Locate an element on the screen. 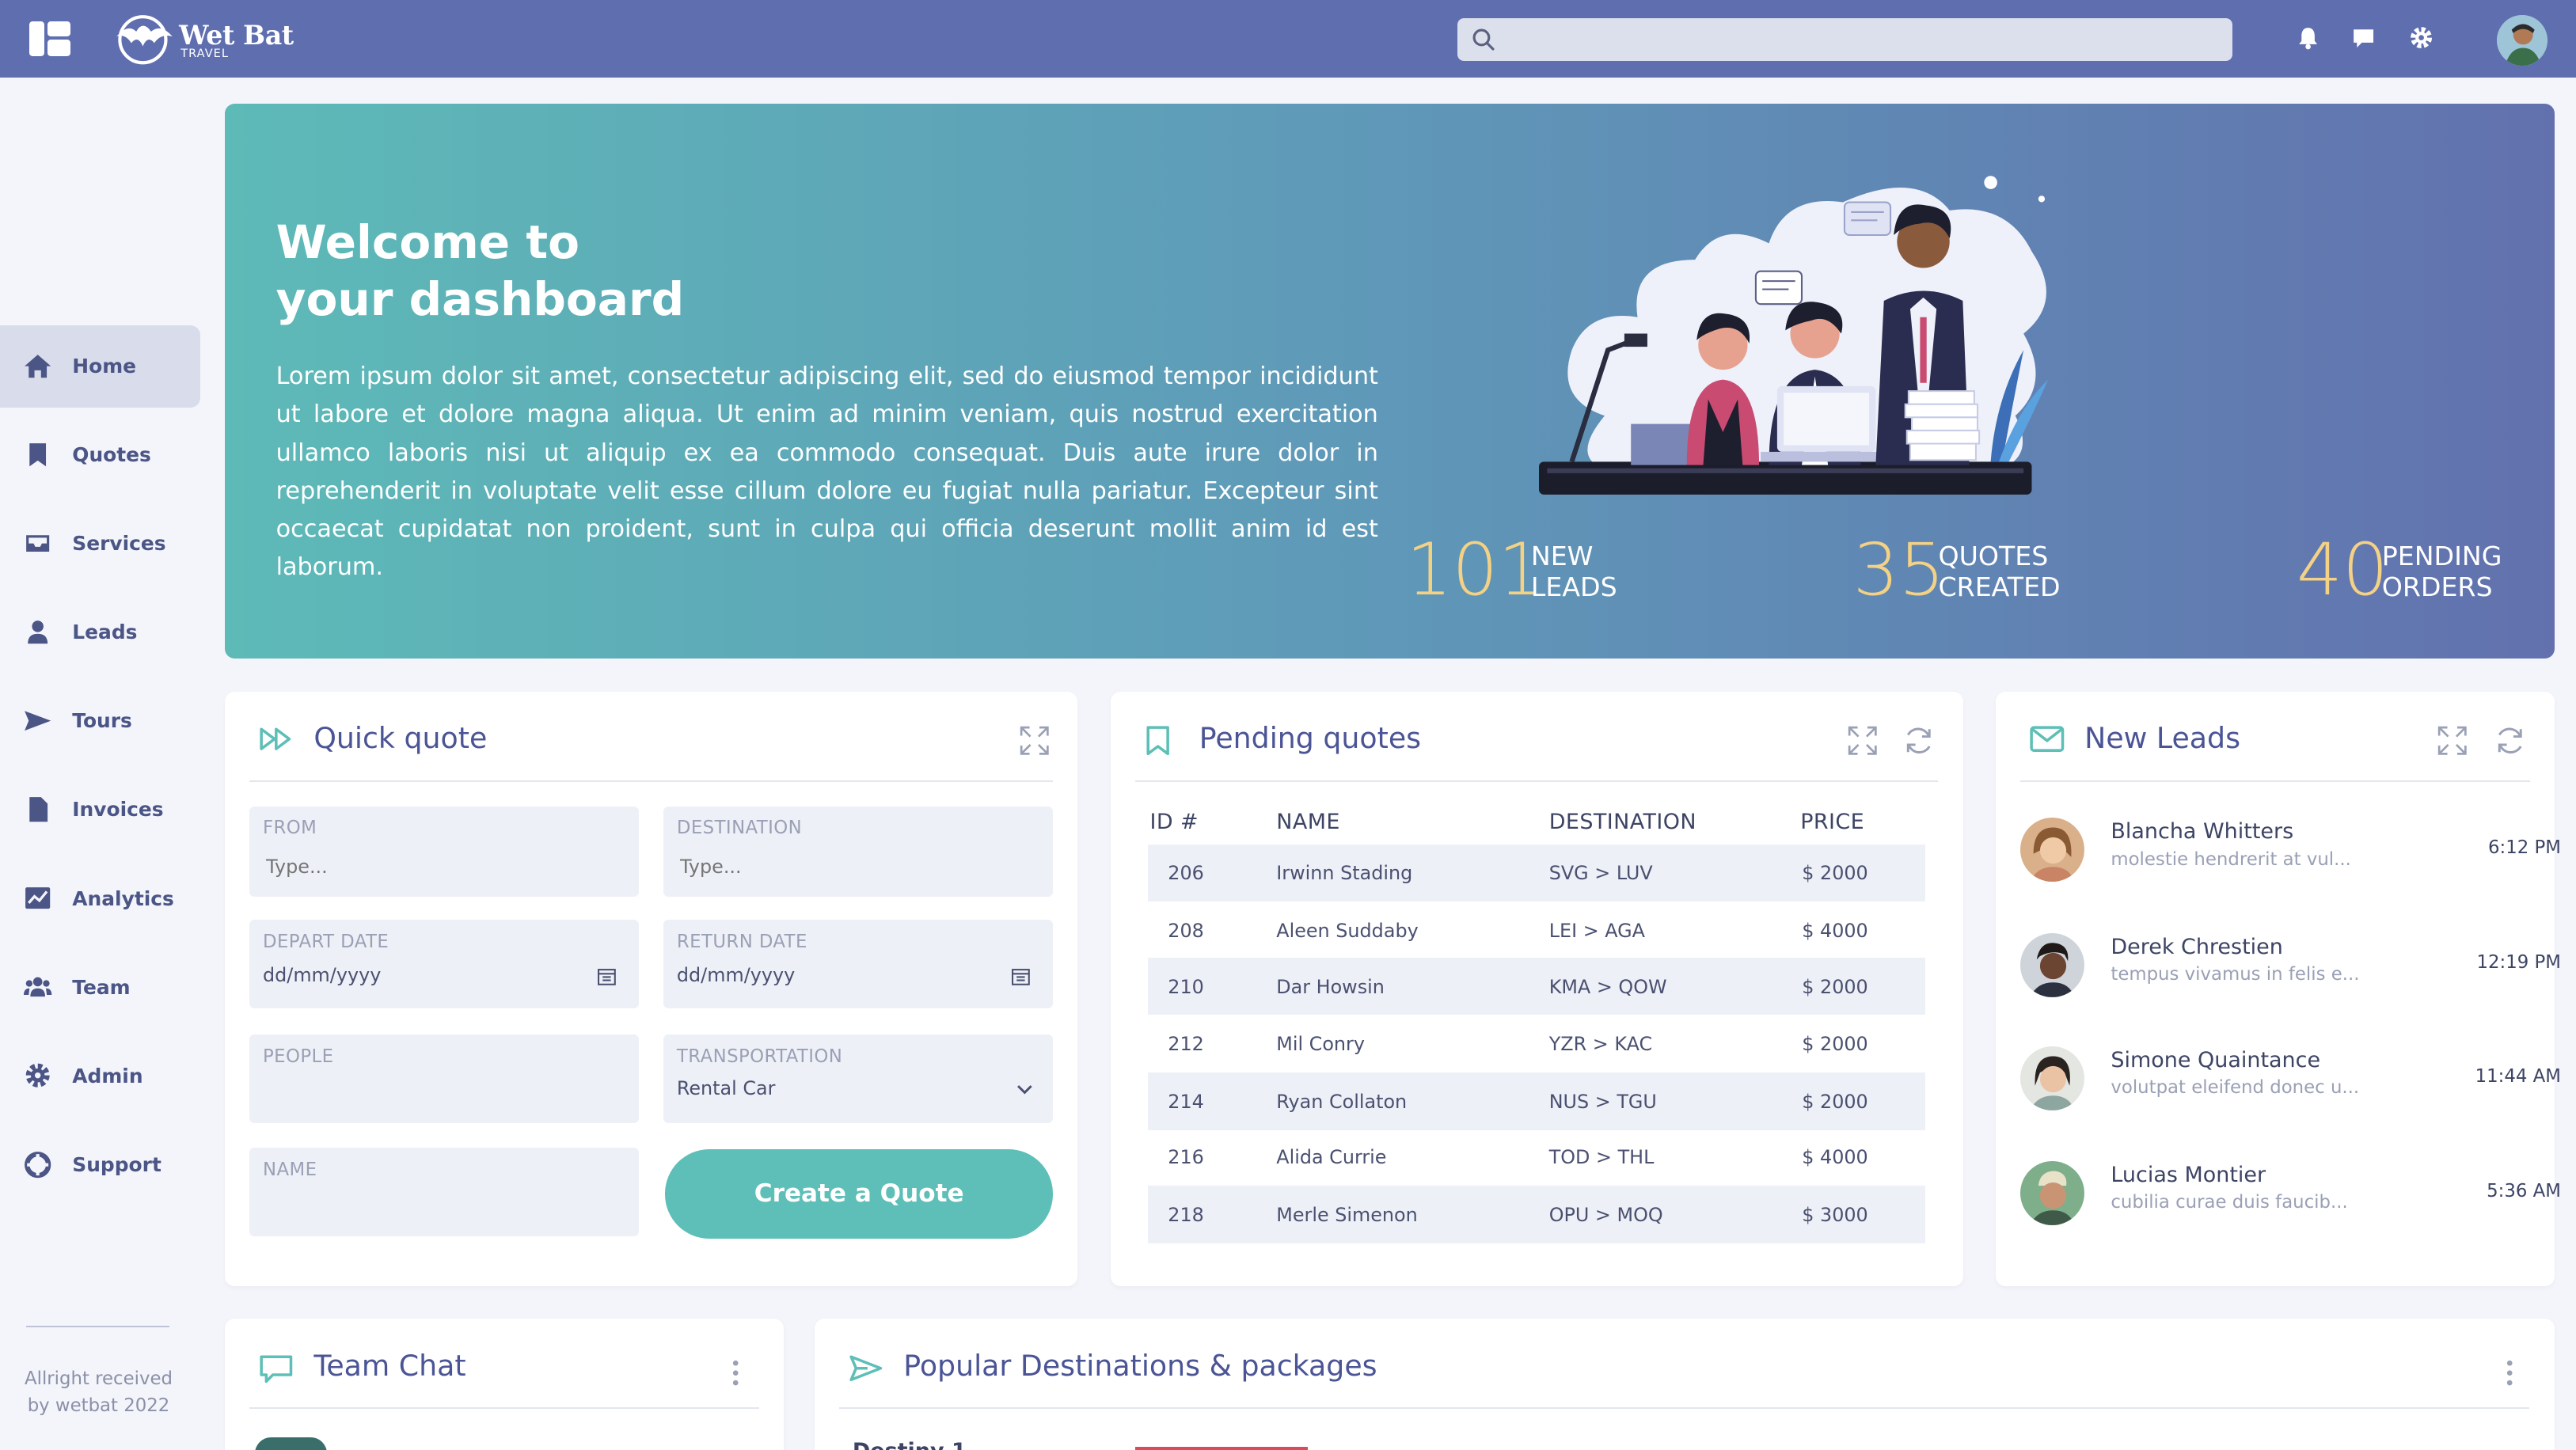 The width and height of the screenshot is (2576, 1450). table-row: 212 Mil Conry YZR > KAC $ 2000 is located at coordinates (1536, 1043).